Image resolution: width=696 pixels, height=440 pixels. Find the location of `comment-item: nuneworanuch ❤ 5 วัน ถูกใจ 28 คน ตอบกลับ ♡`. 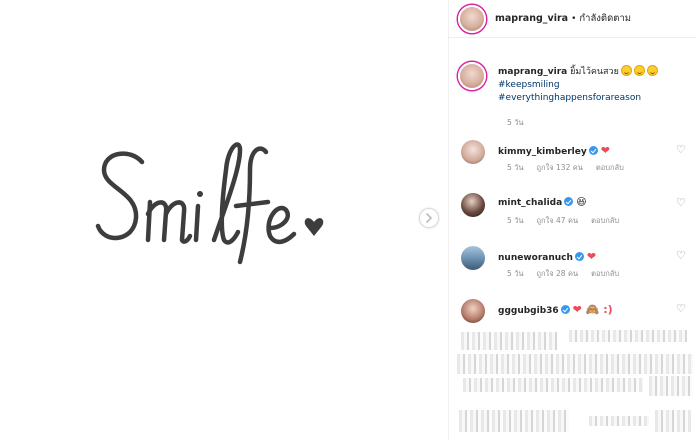

comment-item: nuneworanuch ❤ 5 วัน ถูกใจ 28 คน ตอบกลับ ♡ is located at coordinates (574, 266).